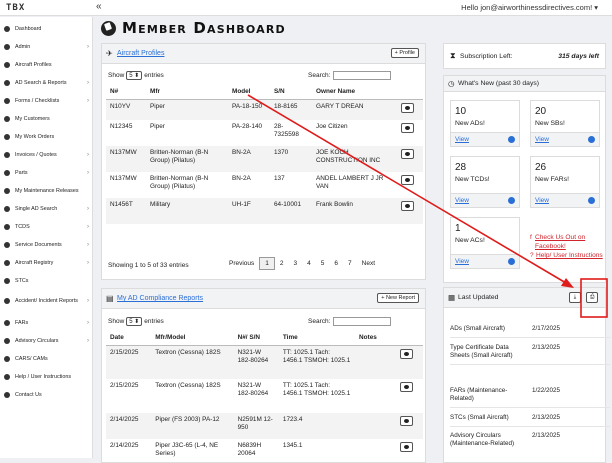  Describe the element at coordinates (567, 283) in the screenshot. I see `annotation-arrow-head` at that location.